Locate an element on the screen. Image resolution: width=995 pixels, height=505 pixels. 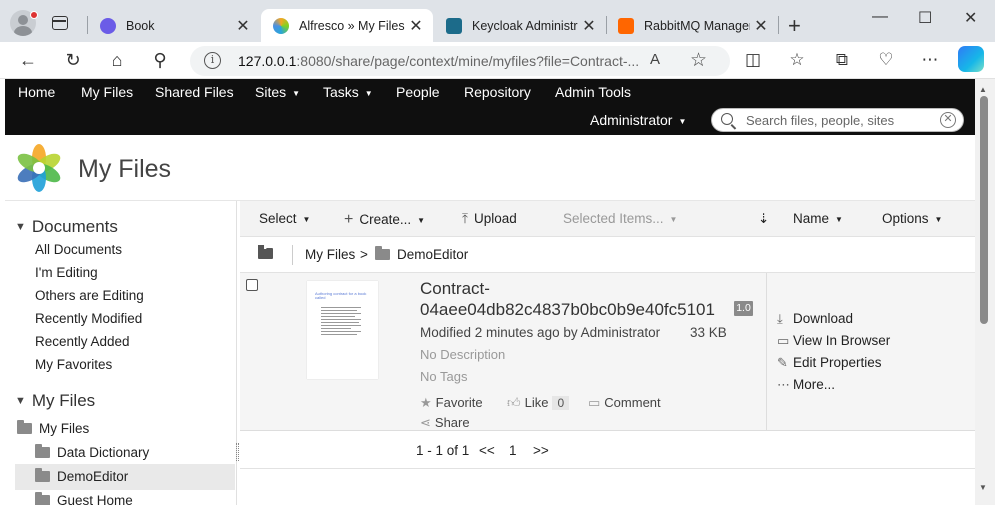
tree-item-guest-home: Guest Home is located at coordinates (84, 498).